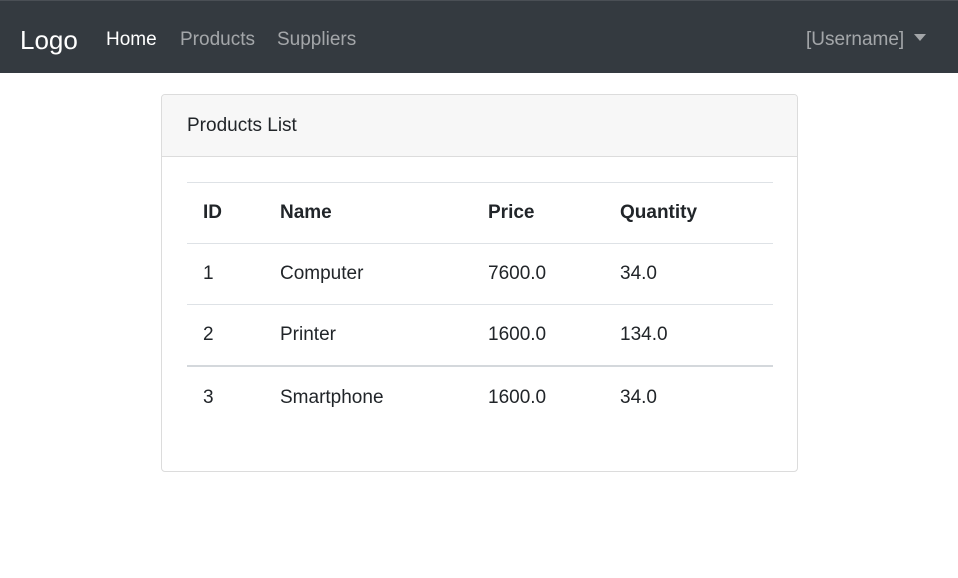 The width and height of the screenshot is (958, 578). Describe the element at coordinates (225, 335) in the screenshot. I see `cell-id: 2` at that location.